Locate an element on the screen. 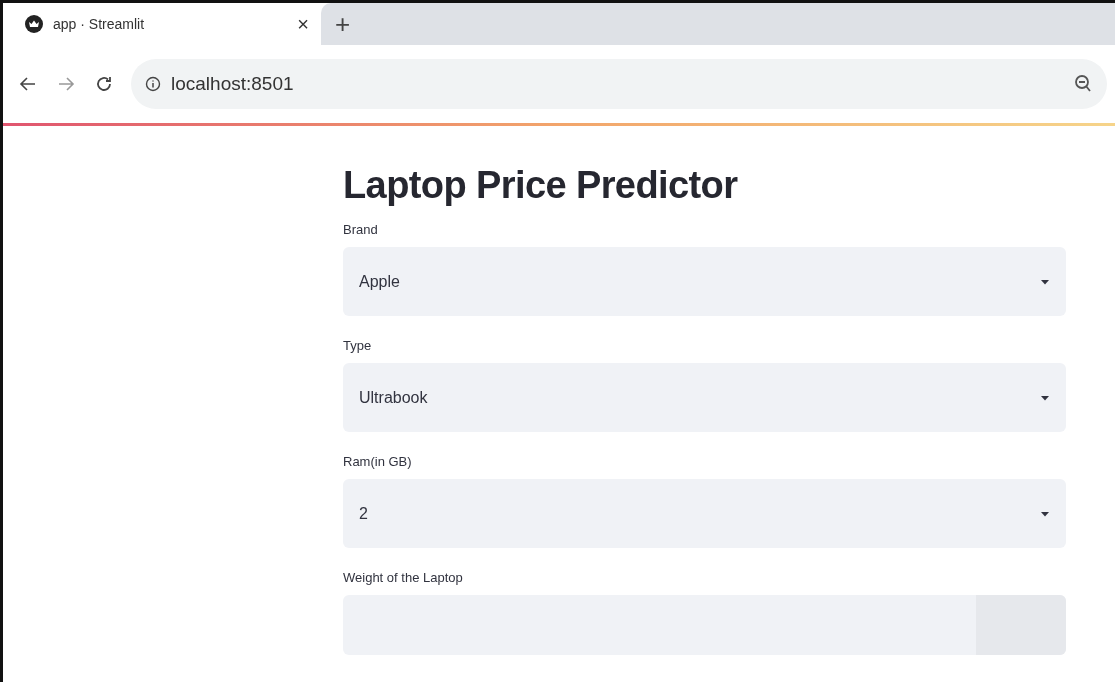 The height and width of the screenshot is (682, 1115). address-bar: localhost:8501 is located at coordinates (619, 84).